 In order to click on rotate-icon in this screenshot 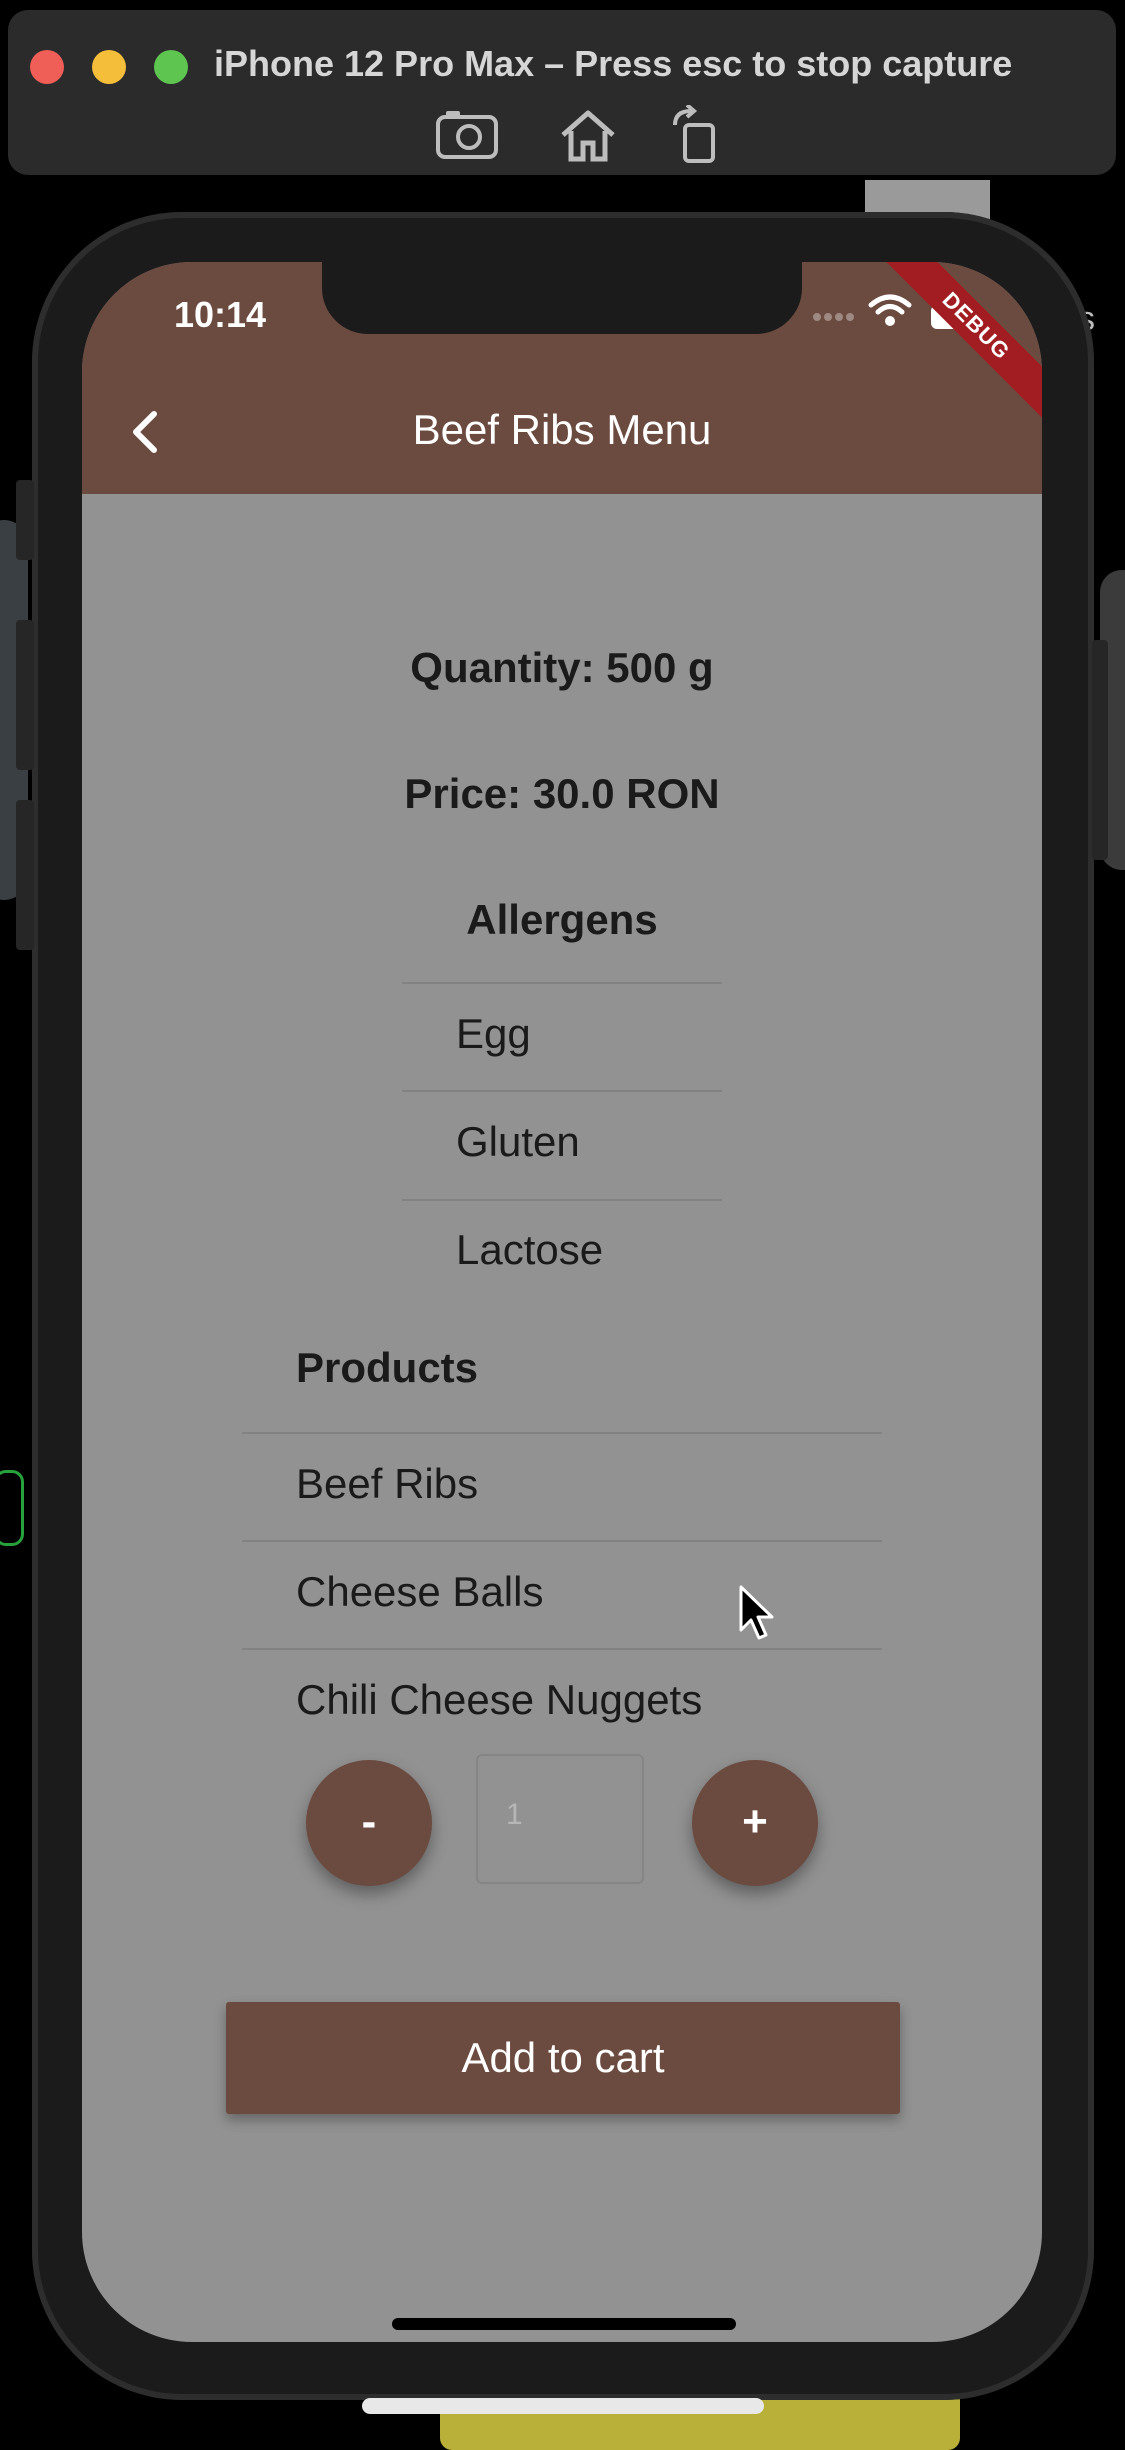, I will do `click(698, 135)`.